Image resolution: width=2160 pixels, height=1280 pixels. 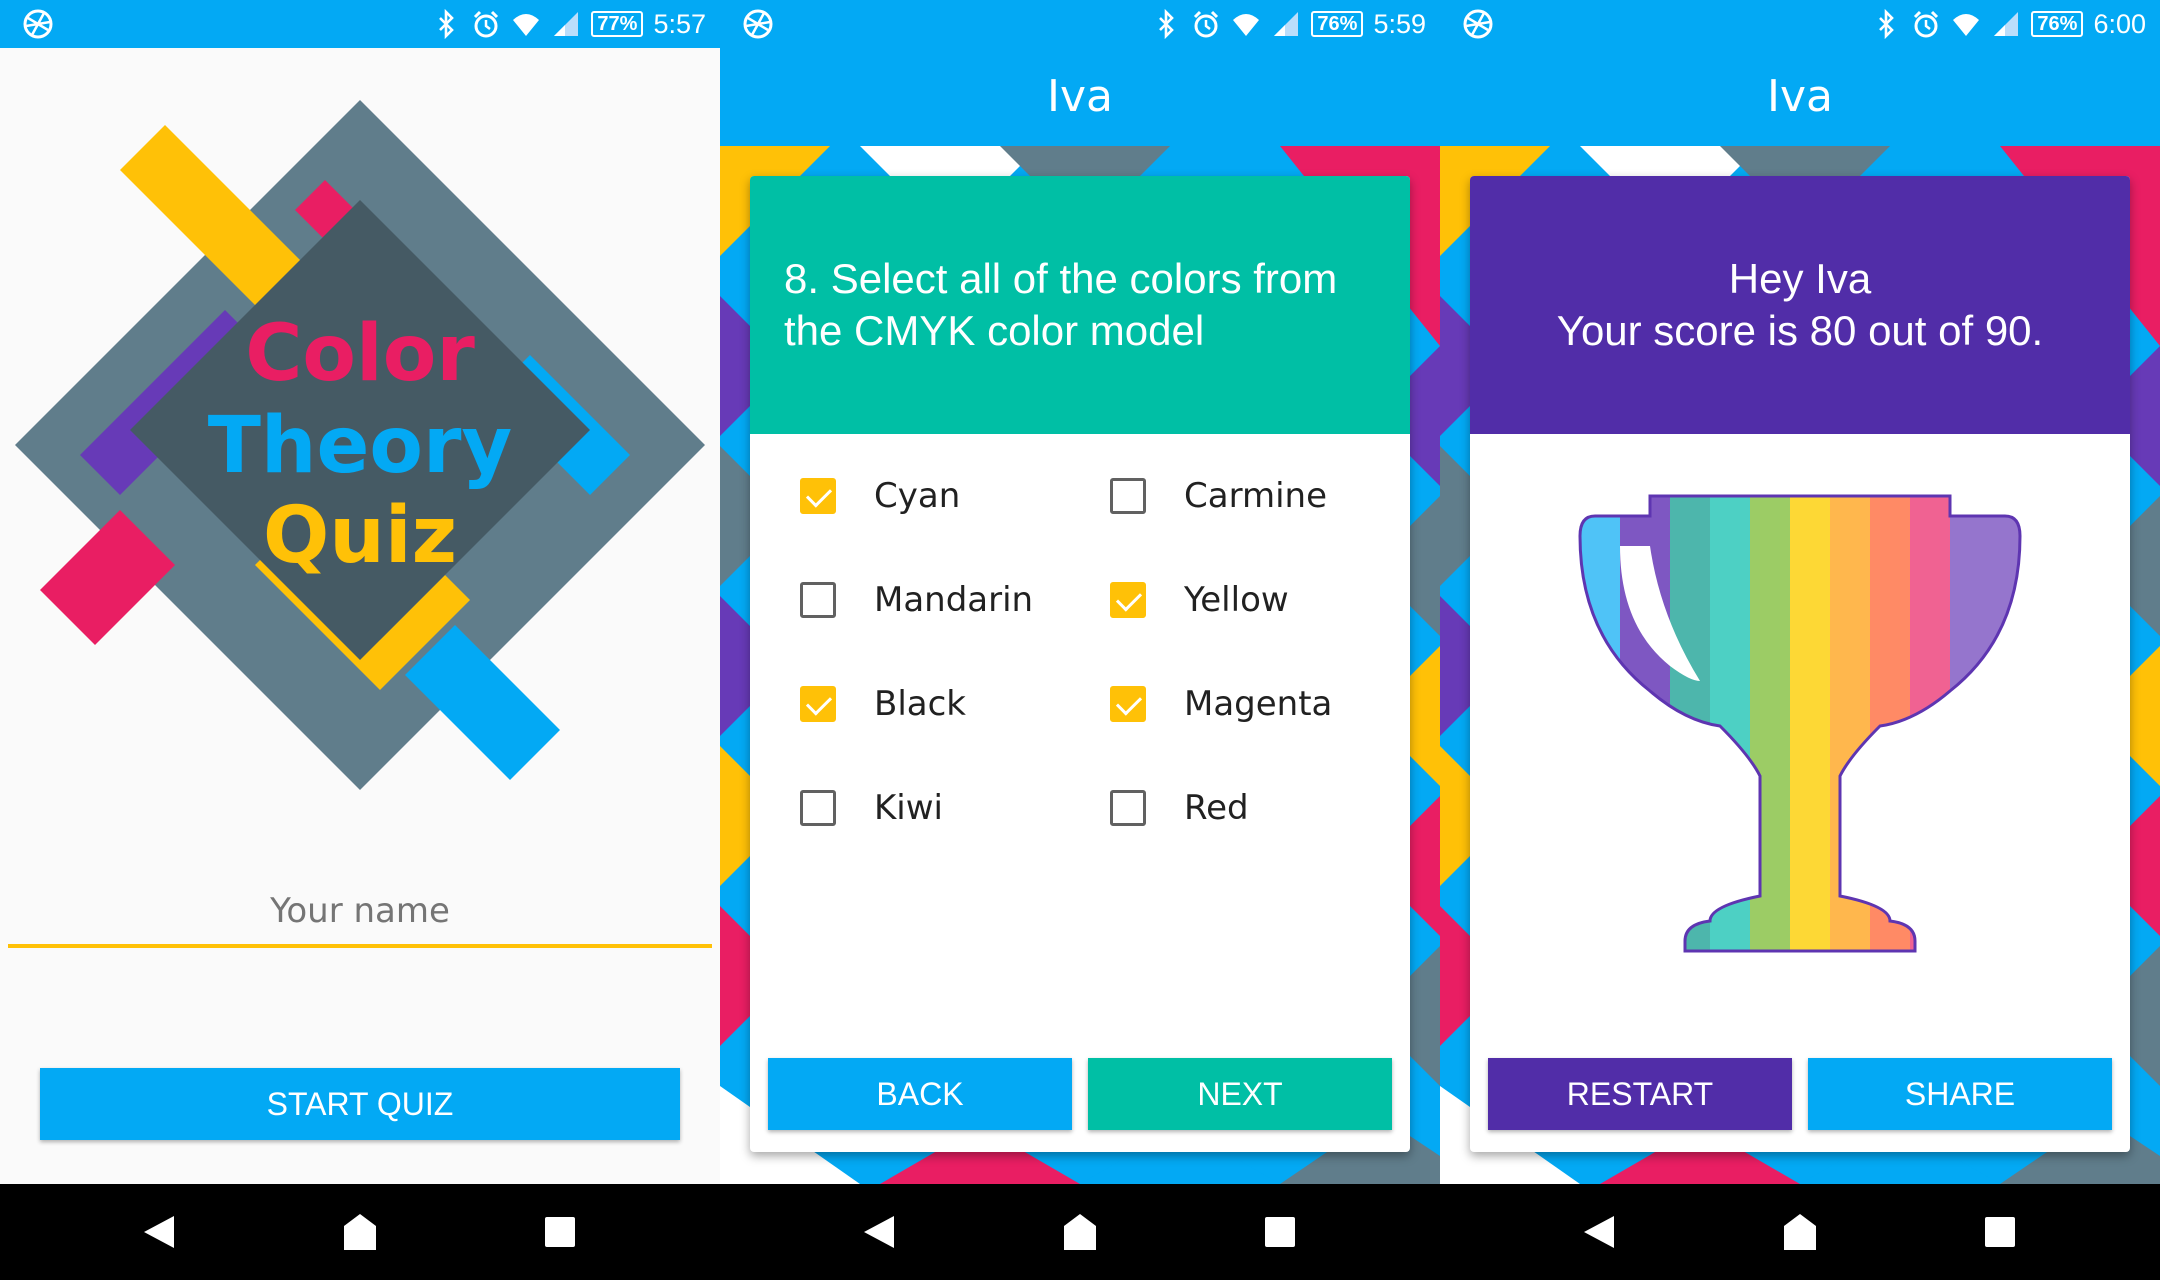 What do you see at coordinates (1216, 808) in the screenshot?
I see `option-label: Red` at bounding box center [1216, 808].